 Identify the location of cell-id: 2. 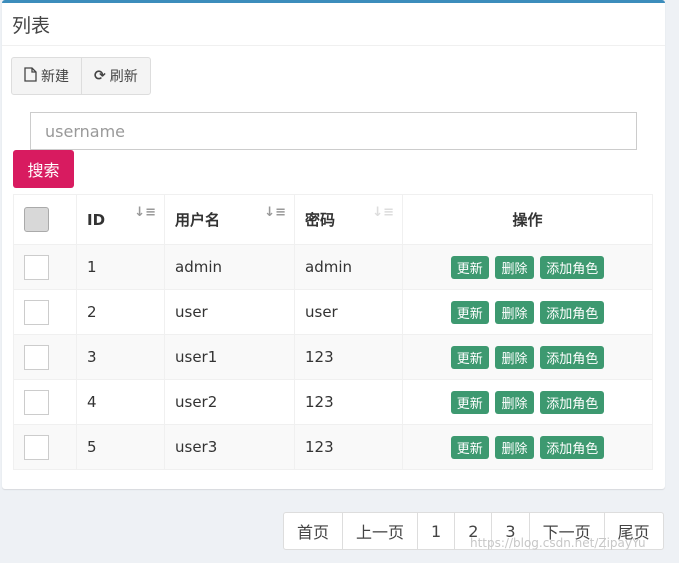
(120, 312).